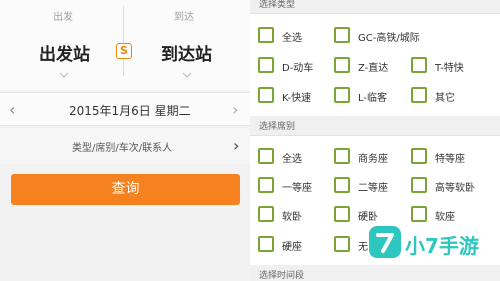 The width and height of the screenshot is (500, 281). What do you see at coordinates (446, 96) in the screenshot?
I see `checkbox-type-other: 其它` at bounding box center [446, 96].